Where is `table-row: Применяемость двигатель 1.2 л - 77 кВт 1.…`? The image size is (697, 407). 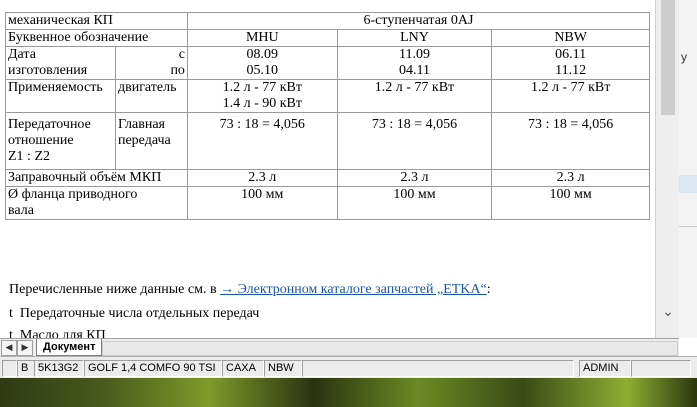 table-row: Применяемость двигатель 1.2 л - 77 кВт 1.… is located at coordinates (327, 96).